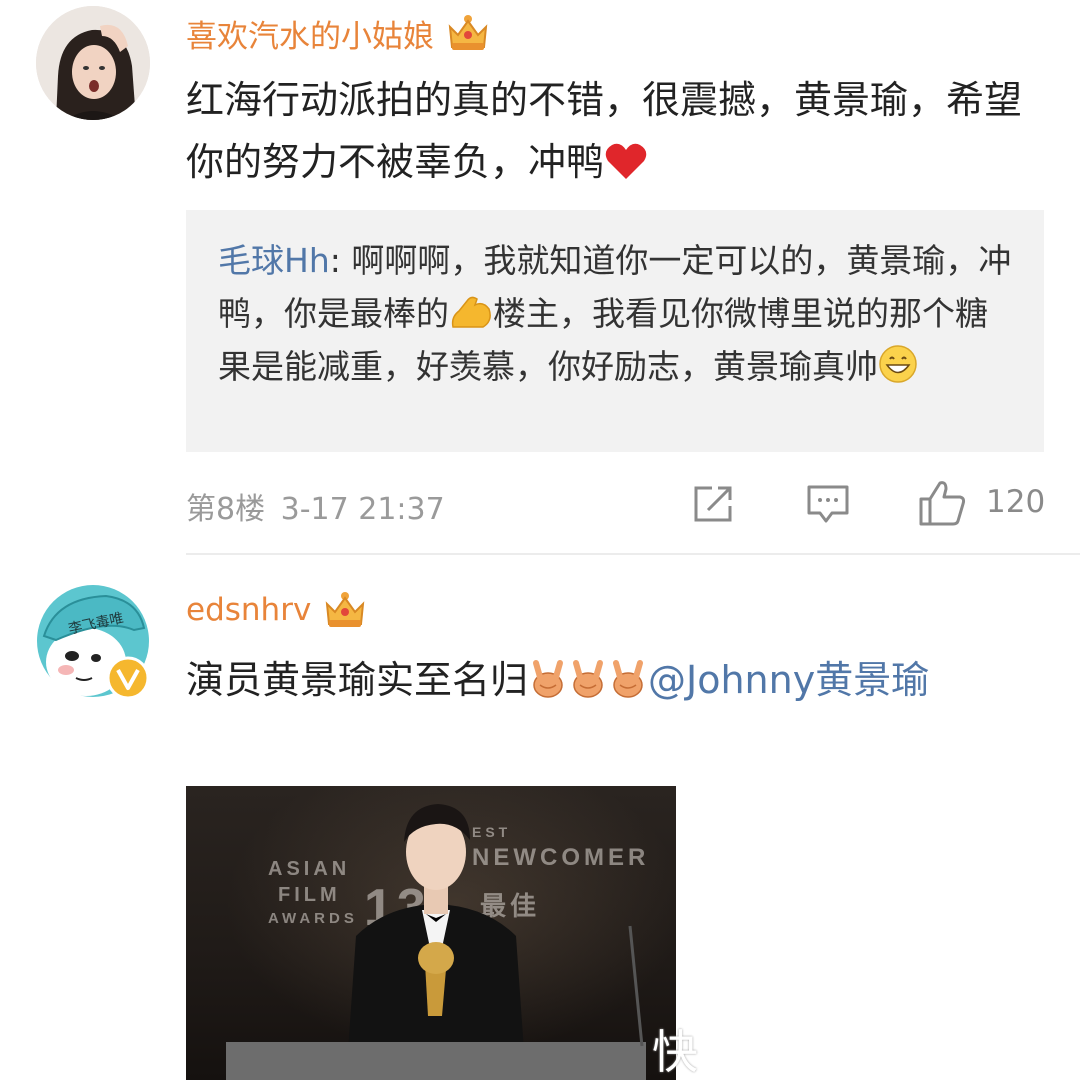 Image resolution: width=1080 pixels, height=1080 pixels. I want to click on watermark: 快, so click(675, 1052).